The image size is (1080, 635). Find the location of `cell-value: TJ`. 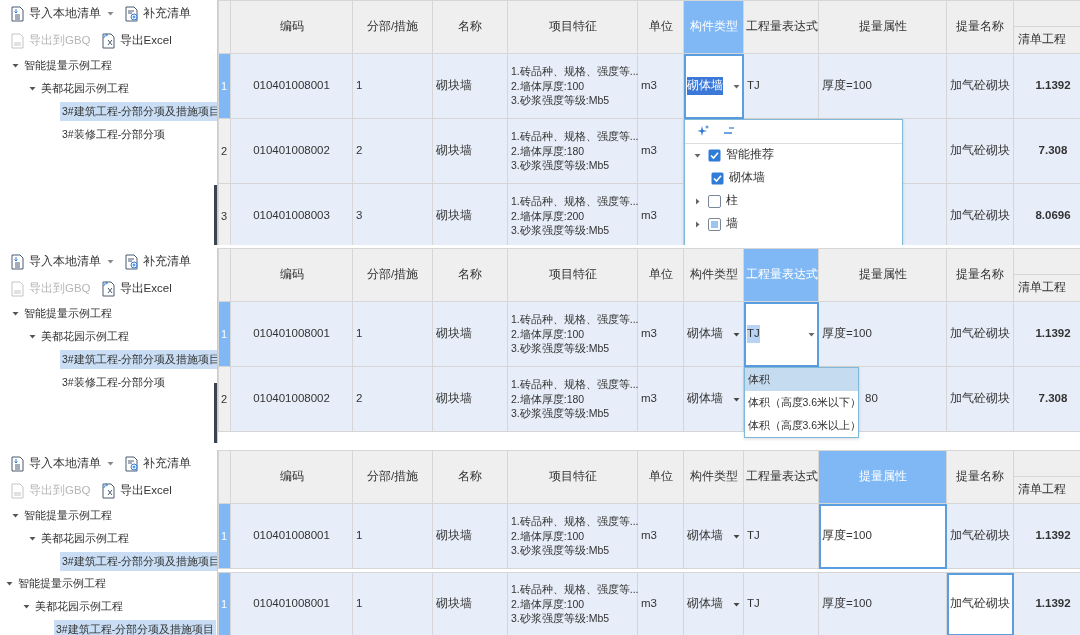

cell-value: TJ is located at coordinates (753, 334).